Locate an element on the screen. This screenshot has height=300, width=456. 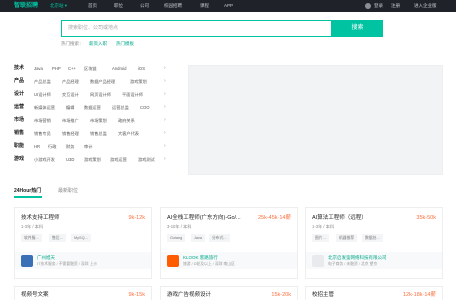
category-item: 产品总监 is located at coordinates (42, 81).